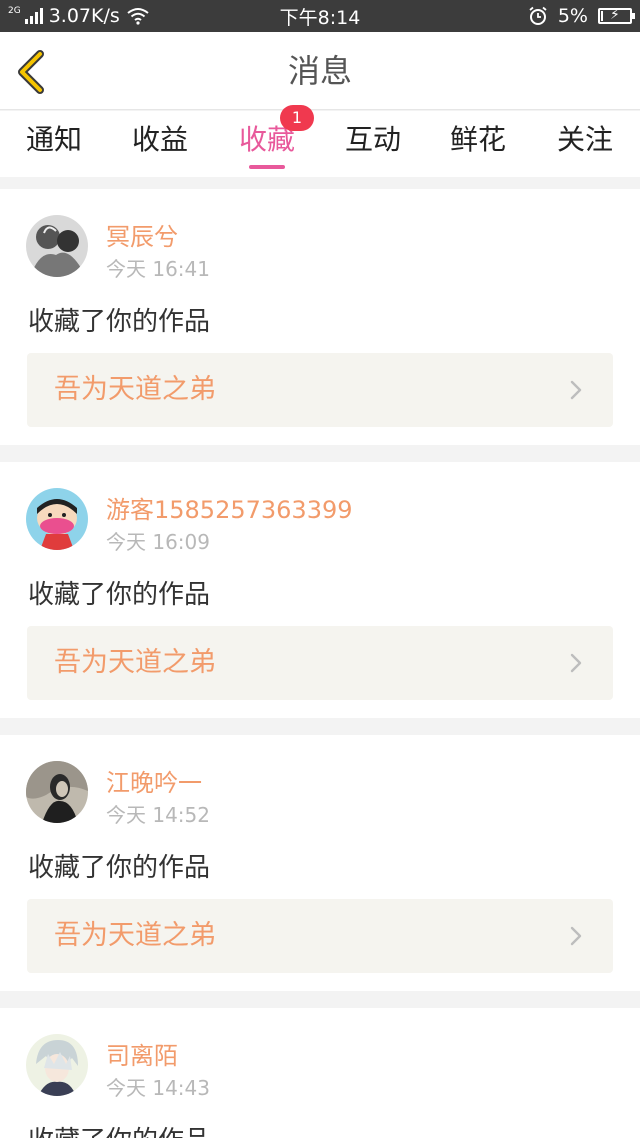  I want to click on tab-flowers: 鲜花, so click(478, 144).